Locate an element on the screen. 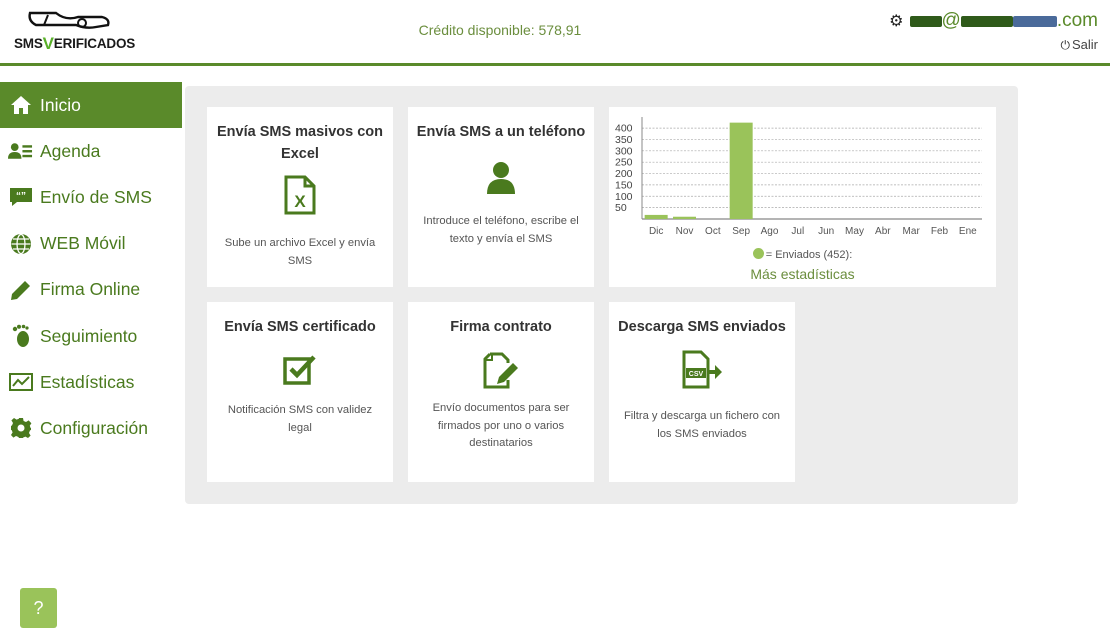  bar-sep is located at coordinates (741, 170).